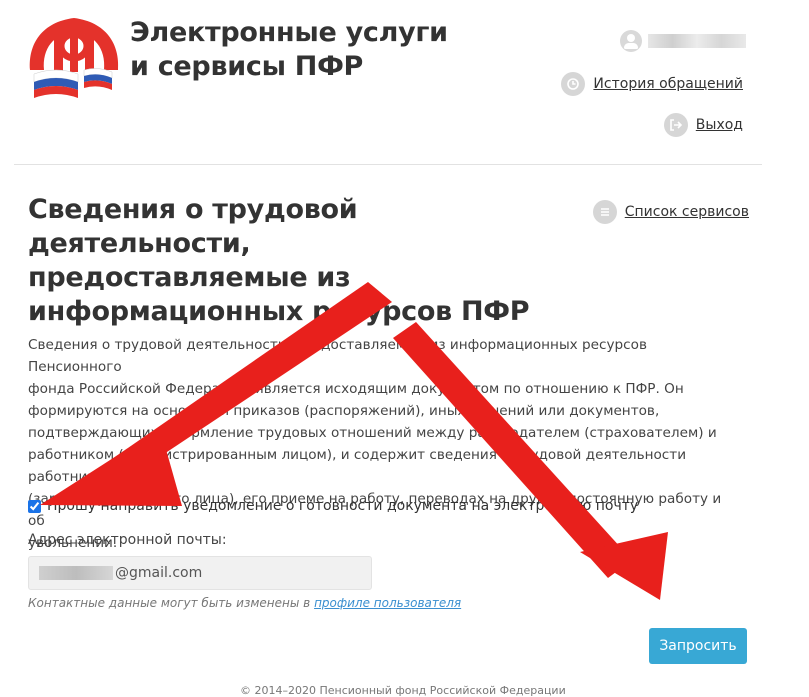 This screenshot has height=697, width=809. Describe the element at coordinates (387, 603) in the screenshot. I see `profile-link: профиле пользователя` at that location.